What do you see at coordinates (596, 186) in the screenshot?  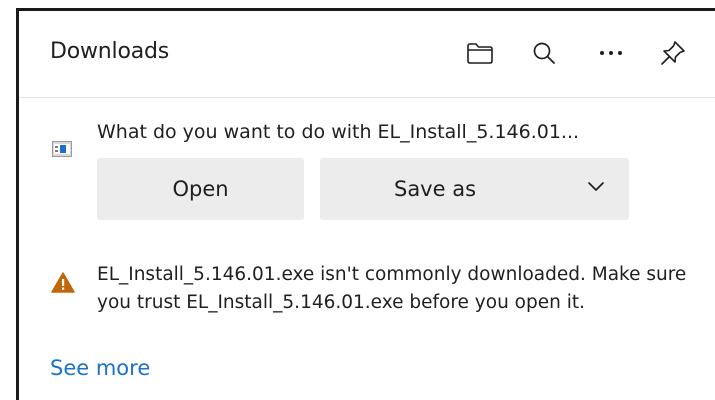 I see `chevron-down-icon` at bounding box center [596, 186].